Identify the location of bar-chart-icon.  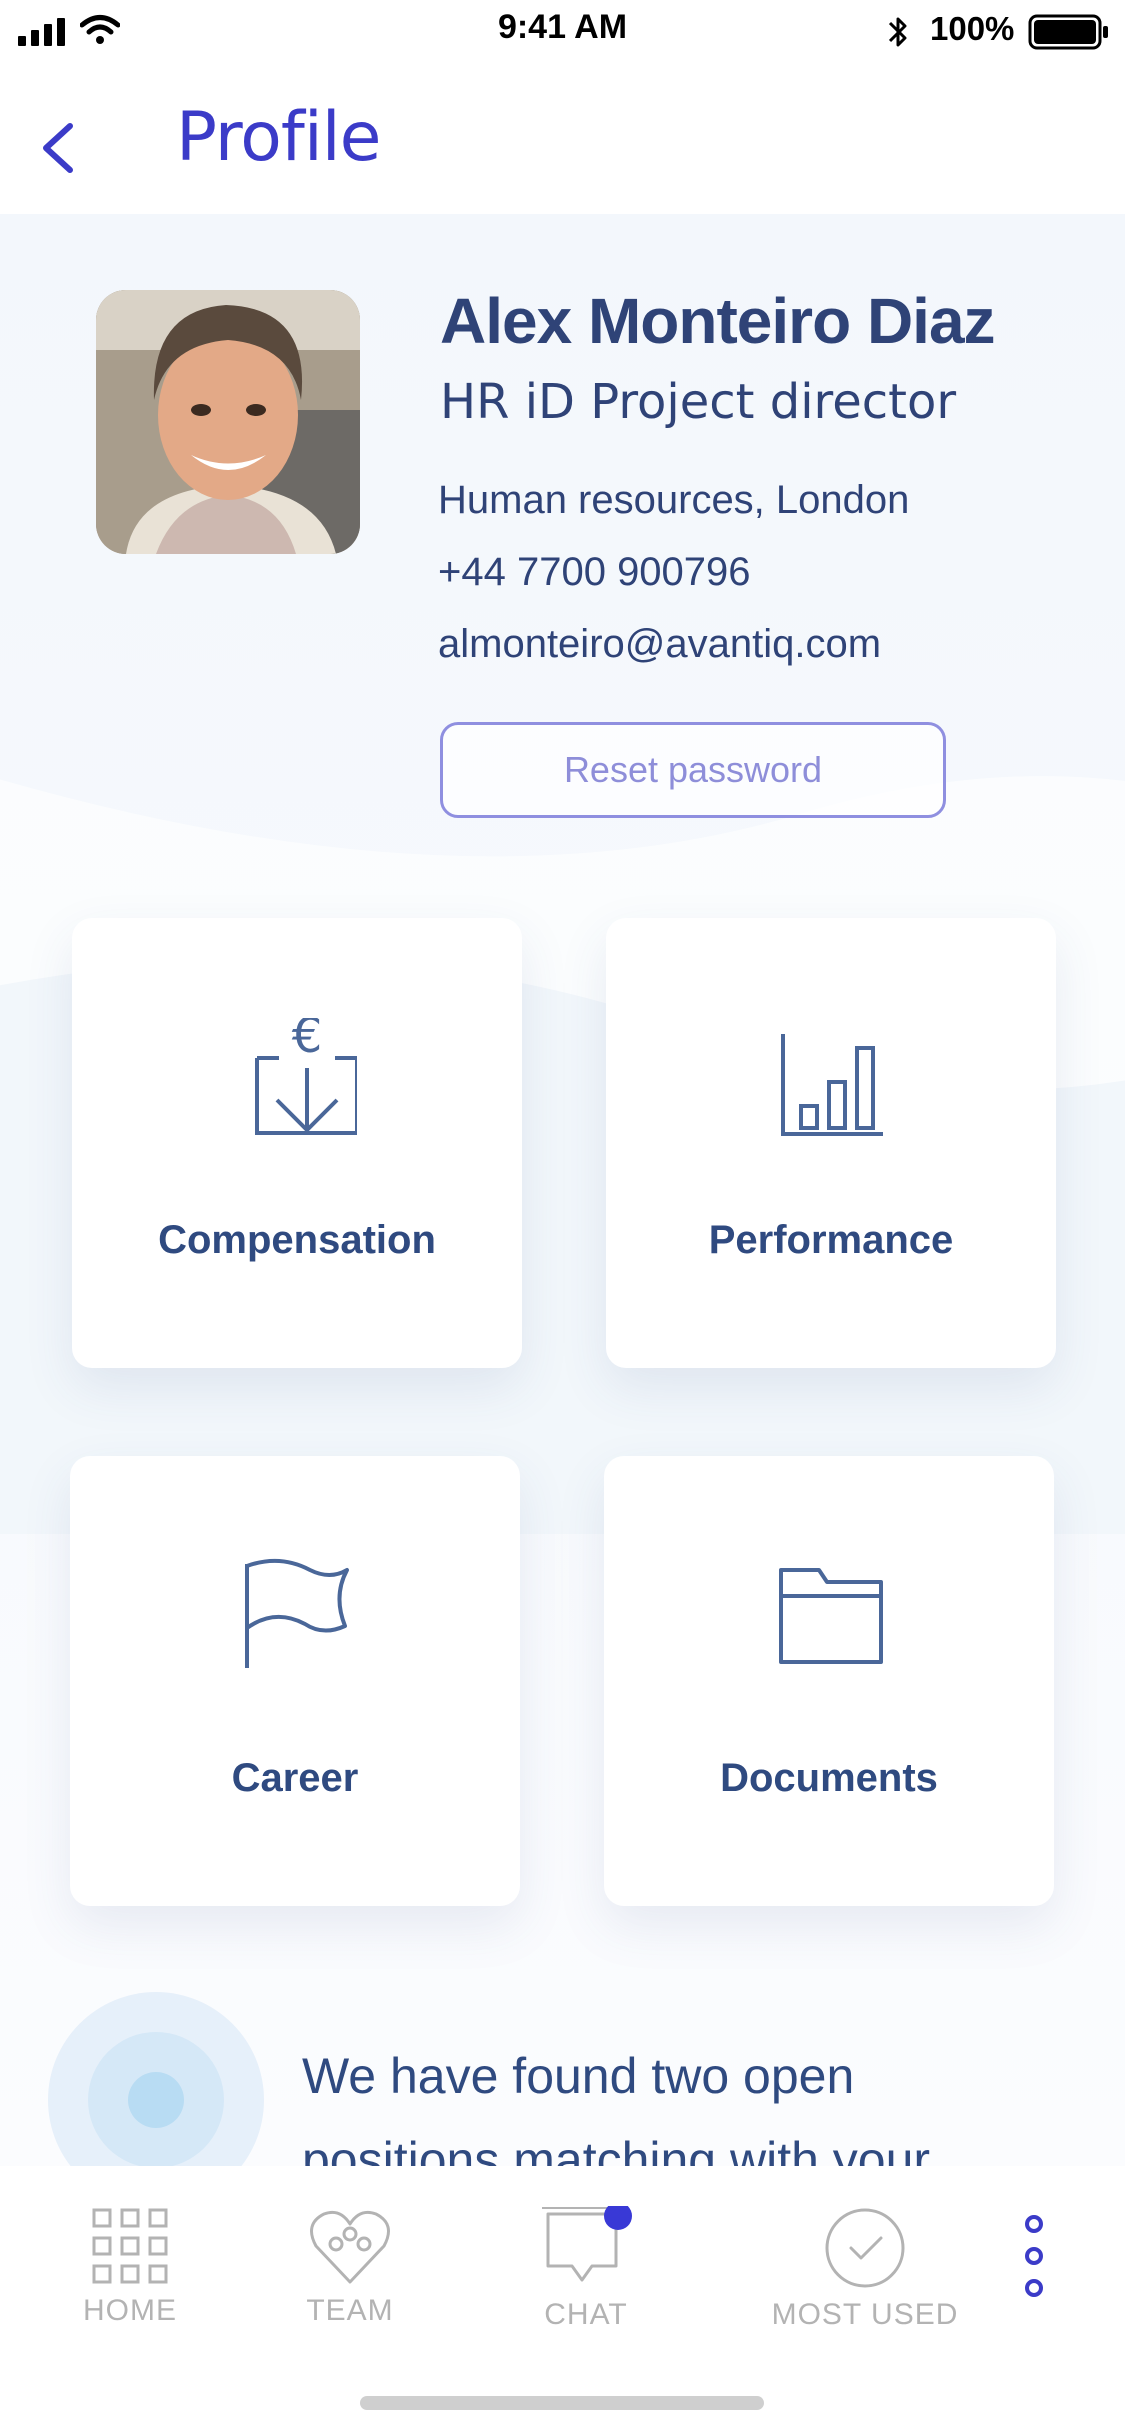
(832, 1085).